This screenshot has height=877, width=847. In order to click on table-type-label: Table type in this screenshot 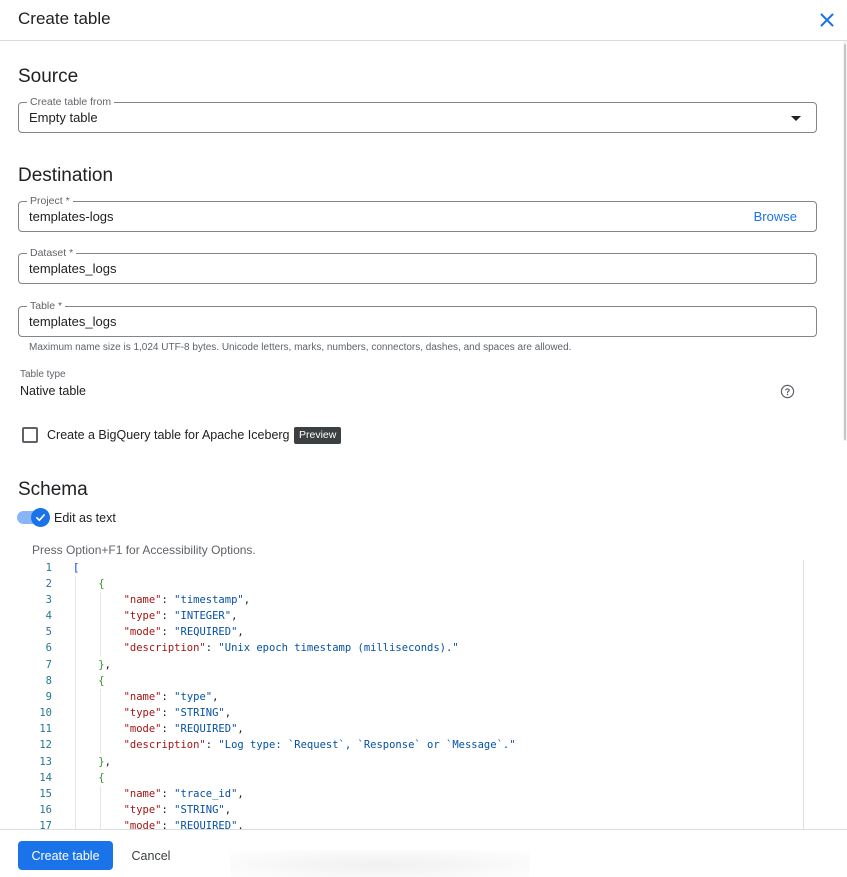, I will do `click(43, 374)`.